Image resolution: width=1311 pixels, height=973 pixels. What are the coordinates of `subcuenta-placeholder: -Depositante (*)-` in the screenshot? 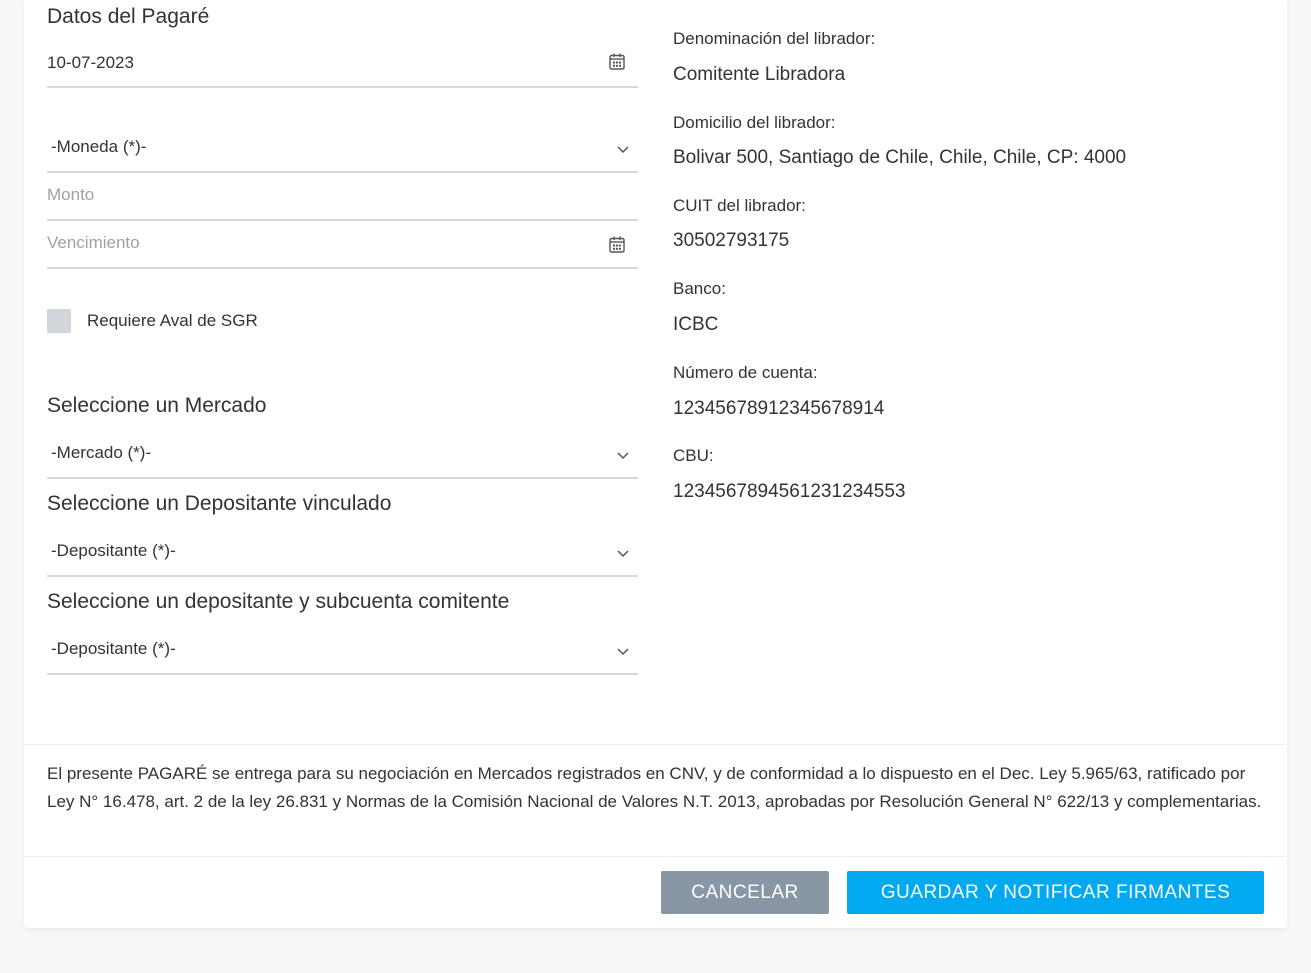 It's located at (113, 648).